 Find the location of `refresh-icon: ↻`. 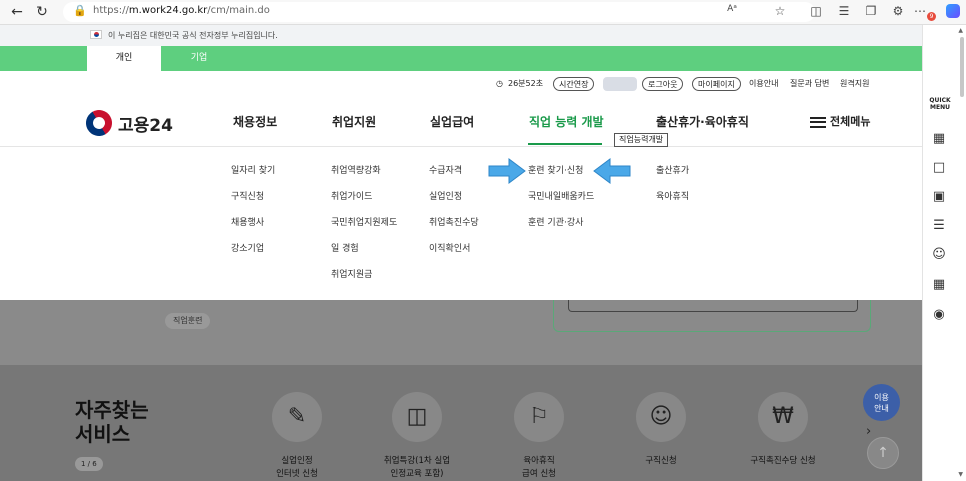

refresh-icon: ↻ is located at coordinates (42, 12).